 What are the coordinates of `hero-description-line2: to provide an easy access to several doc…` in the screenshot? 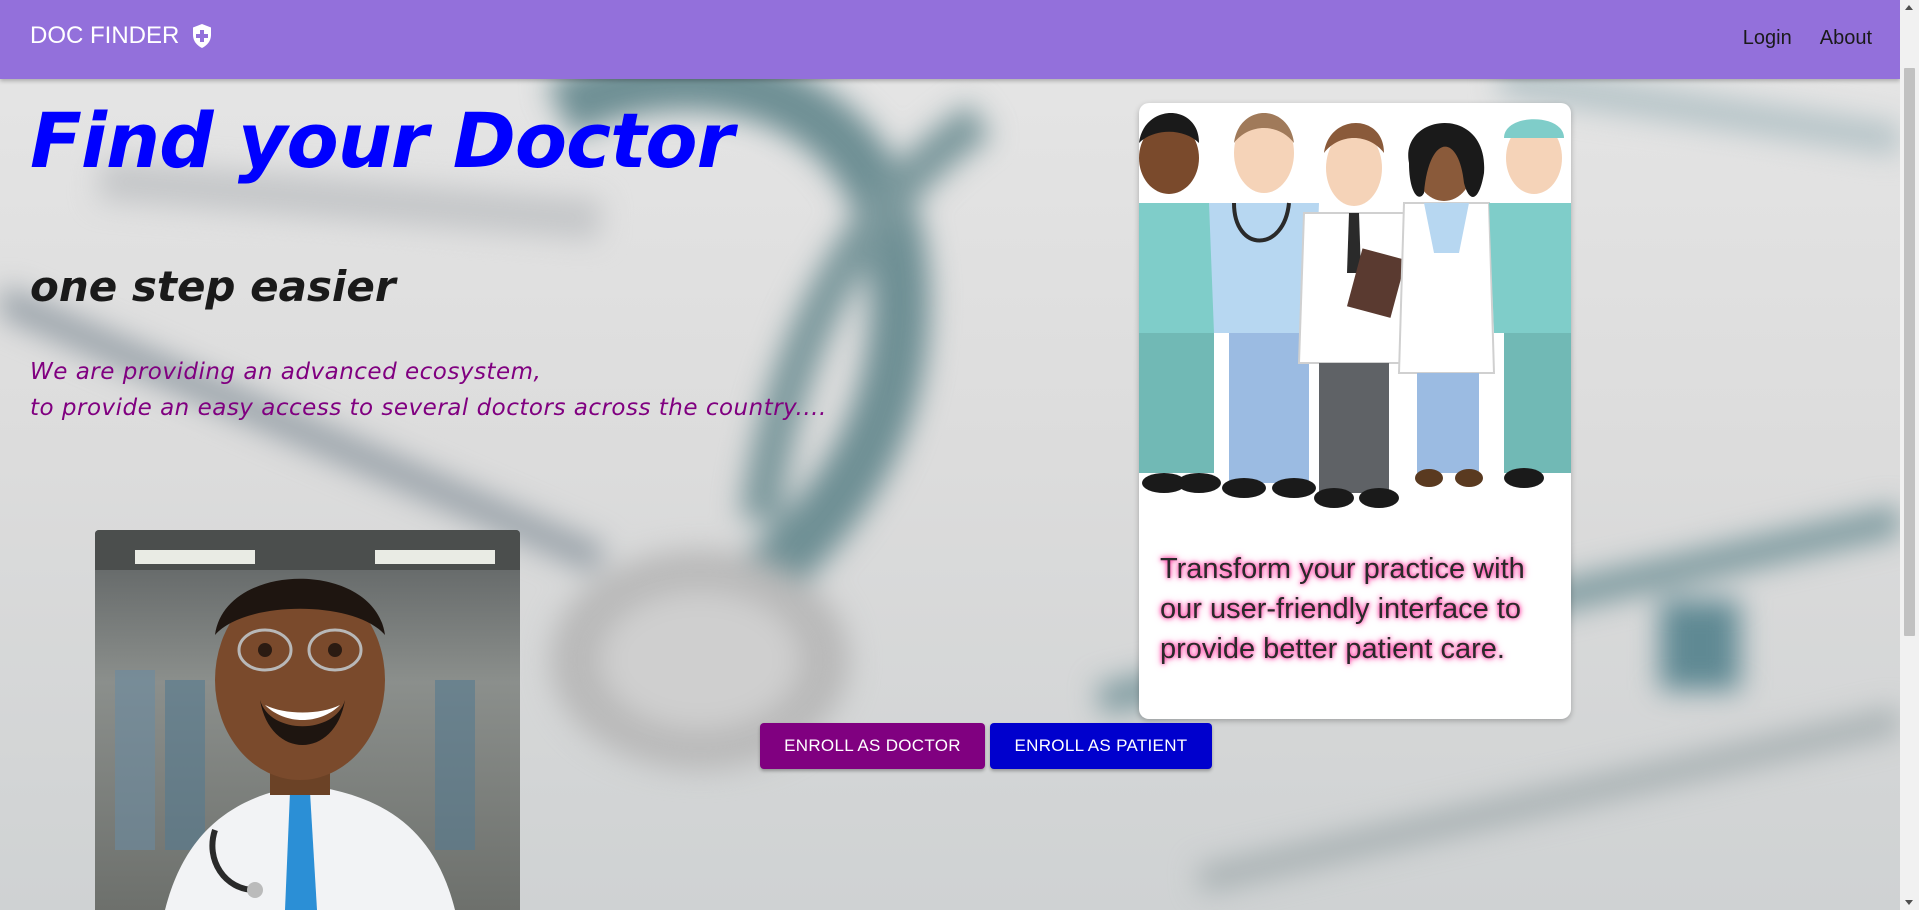 It's located at (428, 408).